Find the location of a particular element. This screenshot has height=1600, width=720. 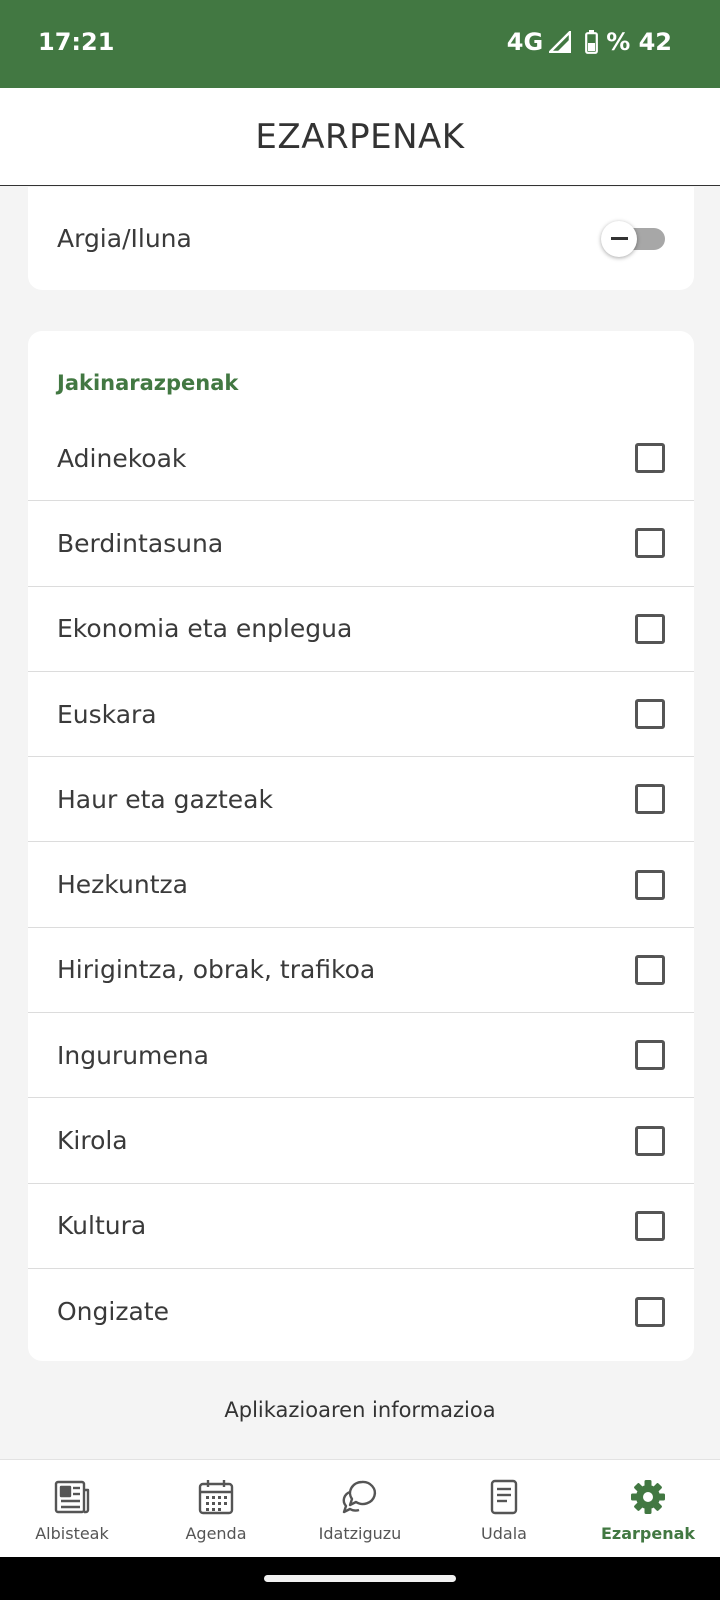

newspaper-icon is located at coordinates (72, 1497).